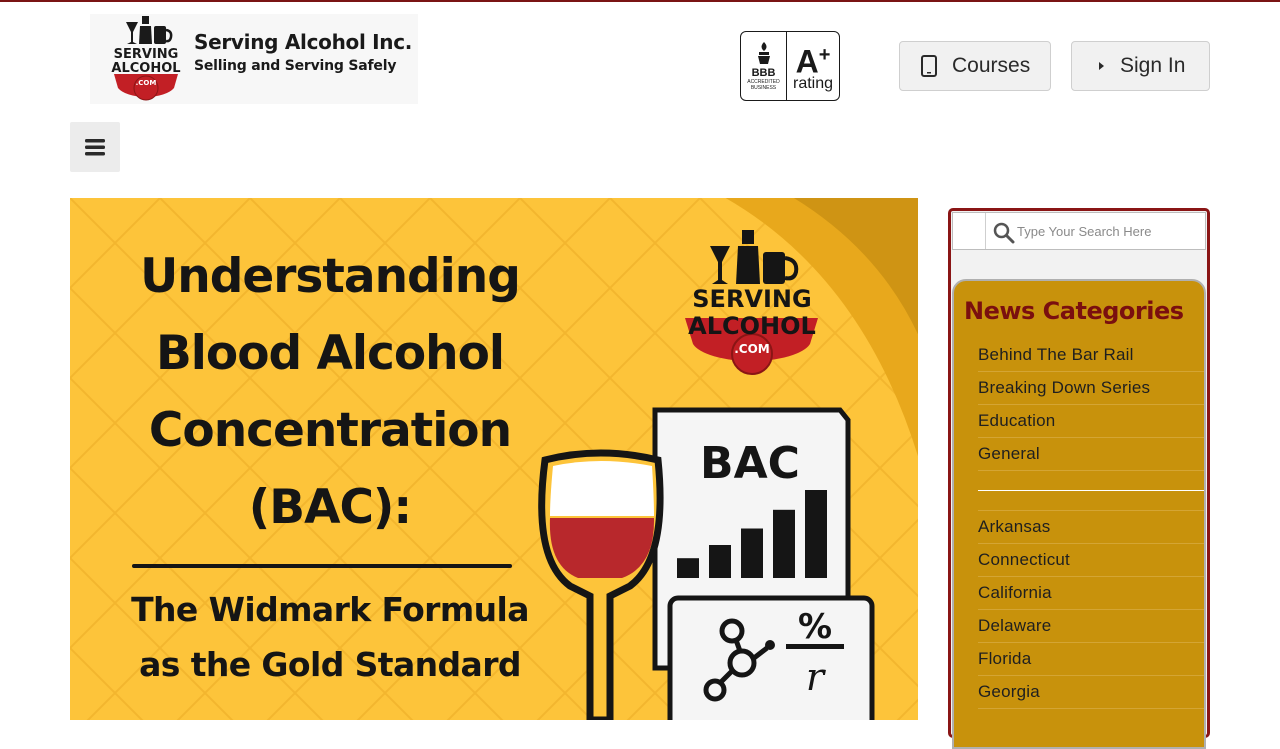 This screenshot has height=749, width=1280. Describe the element at coordinates (295, 66) in the screenshot. I see `site-tagline: Selling and Serving Safely` at that location.